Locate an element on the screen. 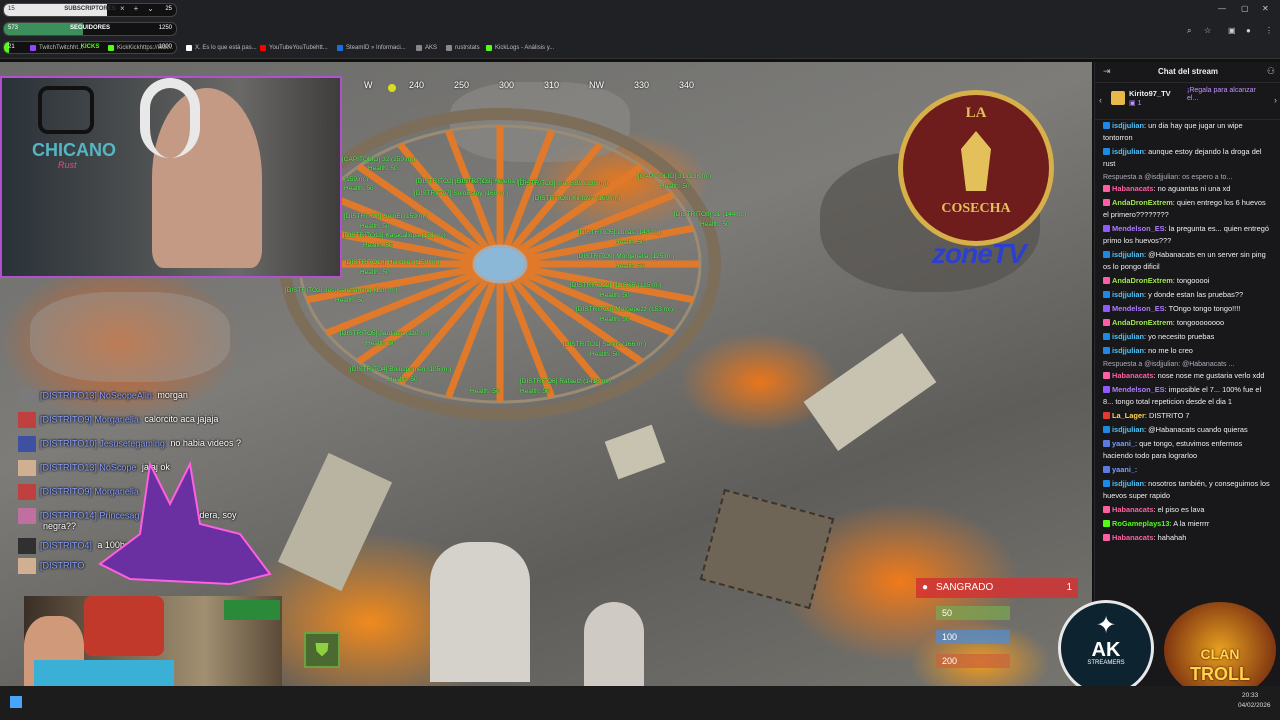 Image resolution: width=1280 pixels, height=720 pixels. clock-date: 04/02/2026 is located at coordinates (1254, 705).